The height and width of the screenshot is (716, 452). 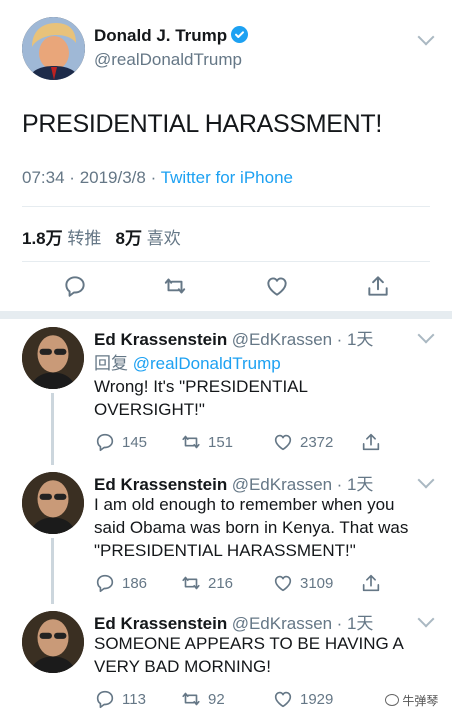 What do you see at coordinates (230, 286) in the screenshot?
I see `main-actions` at bounding box center [230, 286].